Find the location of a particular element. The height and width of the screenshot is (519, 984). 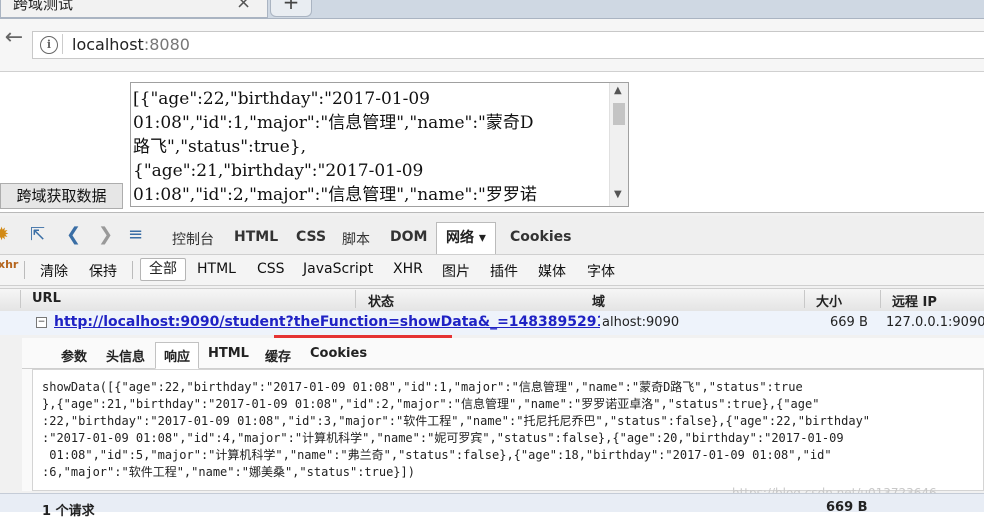

detail-tab-html: HTML is located at coordinates (228, 353).